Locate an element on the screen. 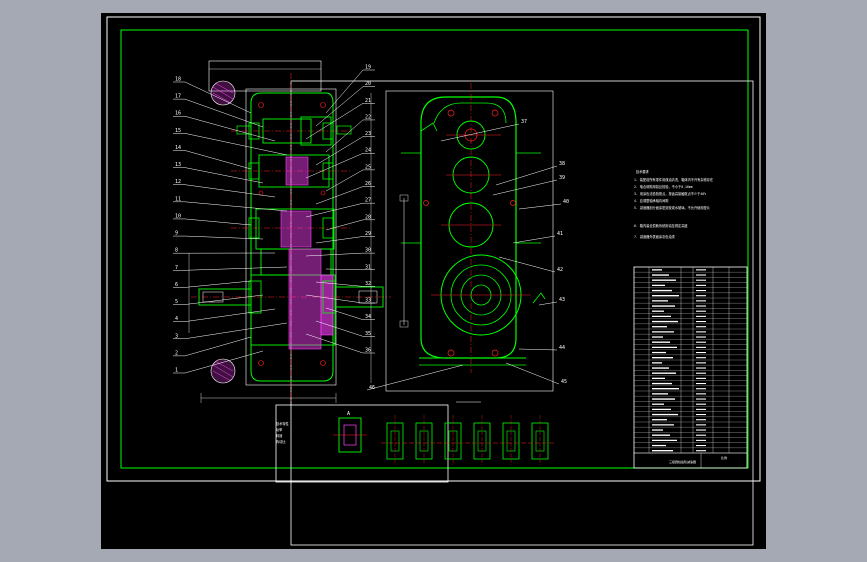  part-balloon: 24 is located at coordinates (368, 151).